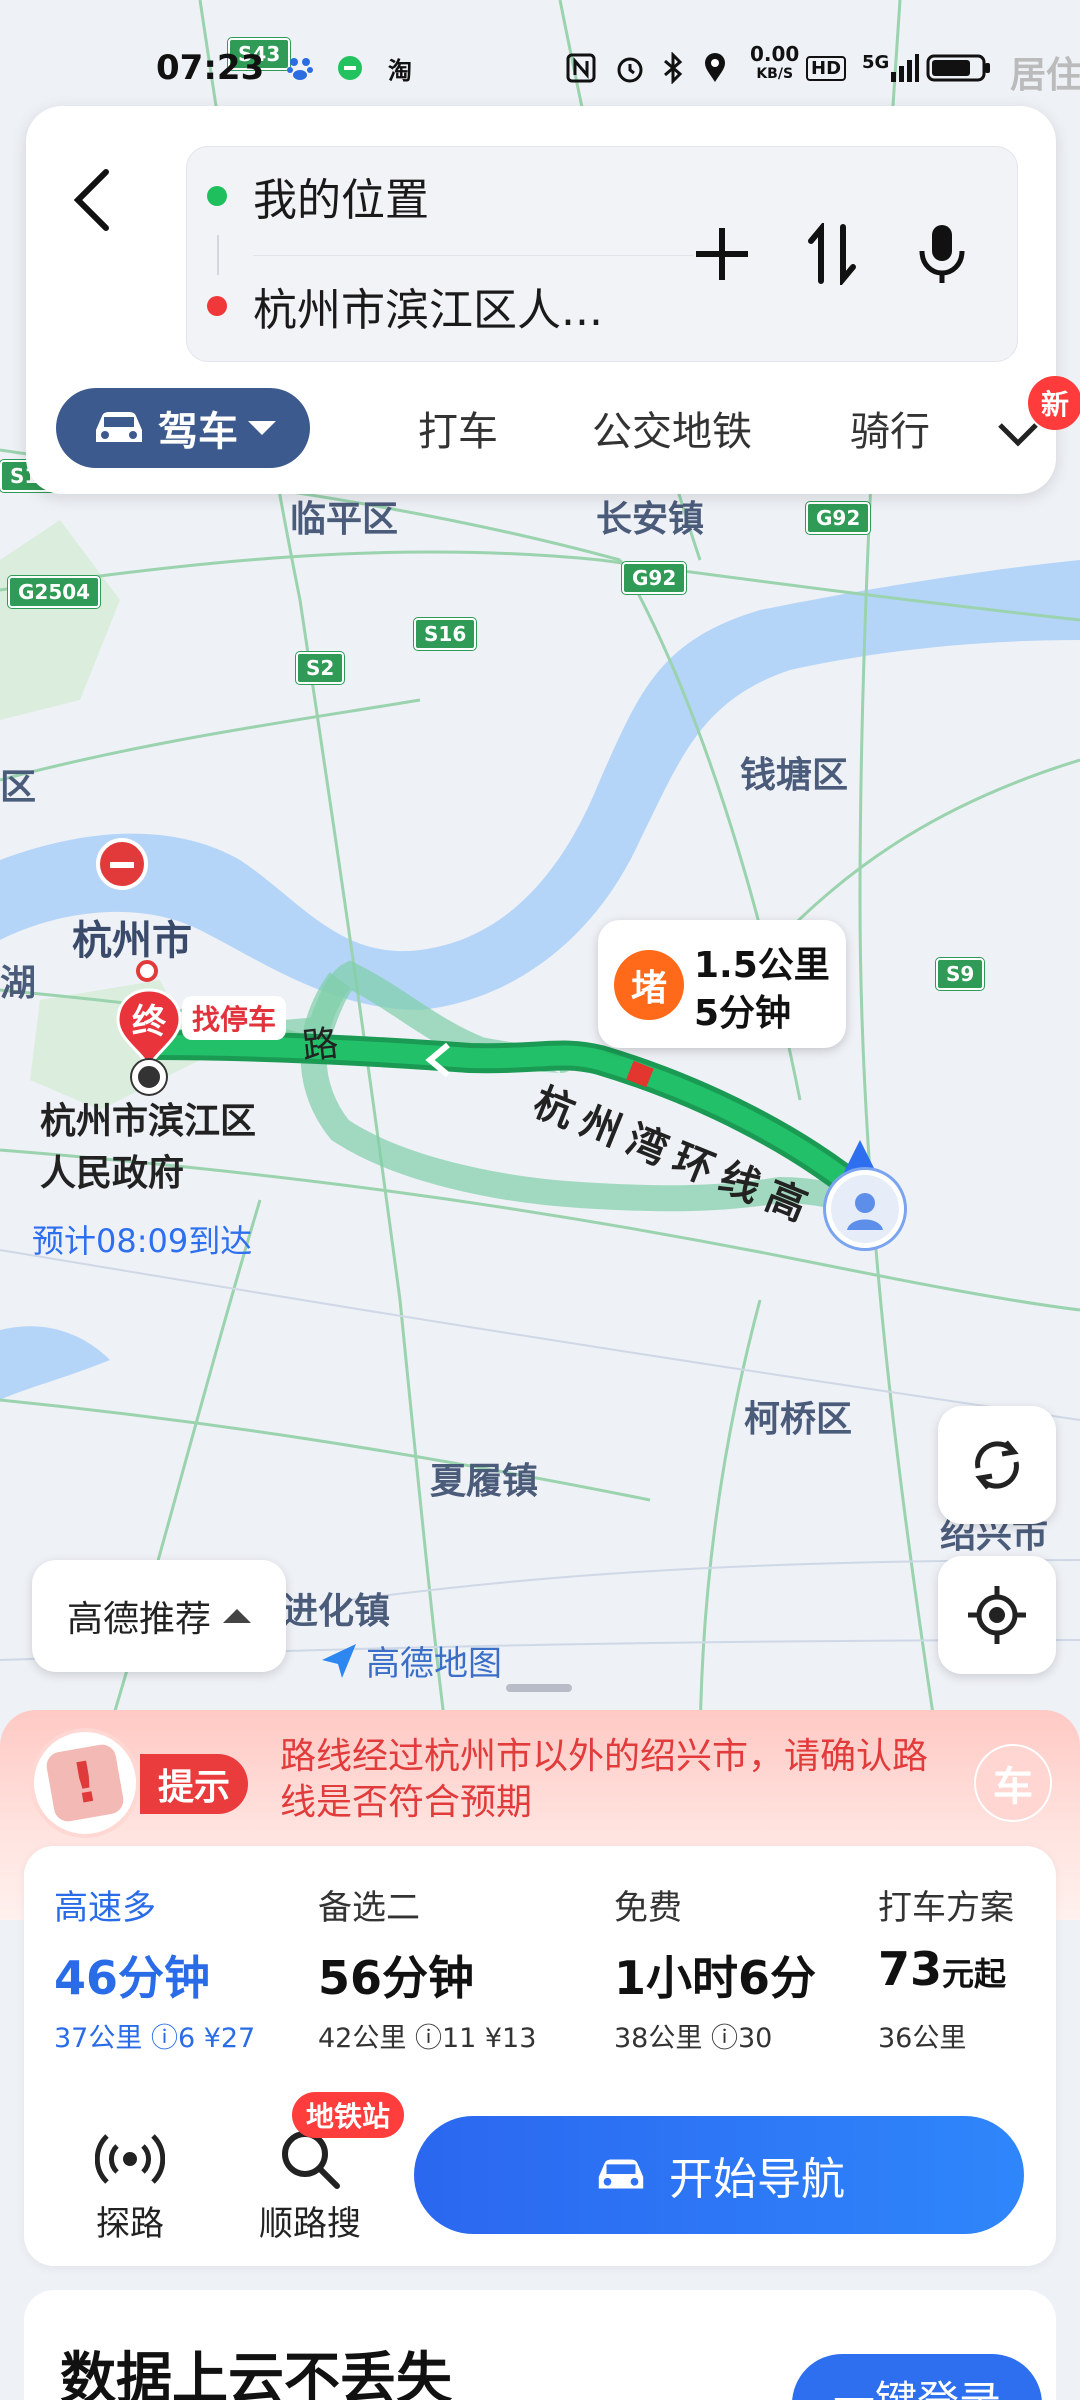 The height and width of the screenshot is (2400, 1080). I want to click on cloud-sync-card: 数据上云不丢失 一键登录, so click(540, 2345).